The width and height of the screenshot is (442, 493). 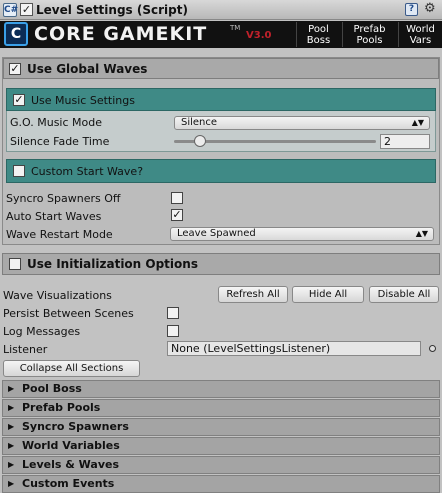 What do you see at coordinates (318, 40) in the screenshot?
I see `nav-pool-boss-line2: Boss` at bounding box center [318, 40].